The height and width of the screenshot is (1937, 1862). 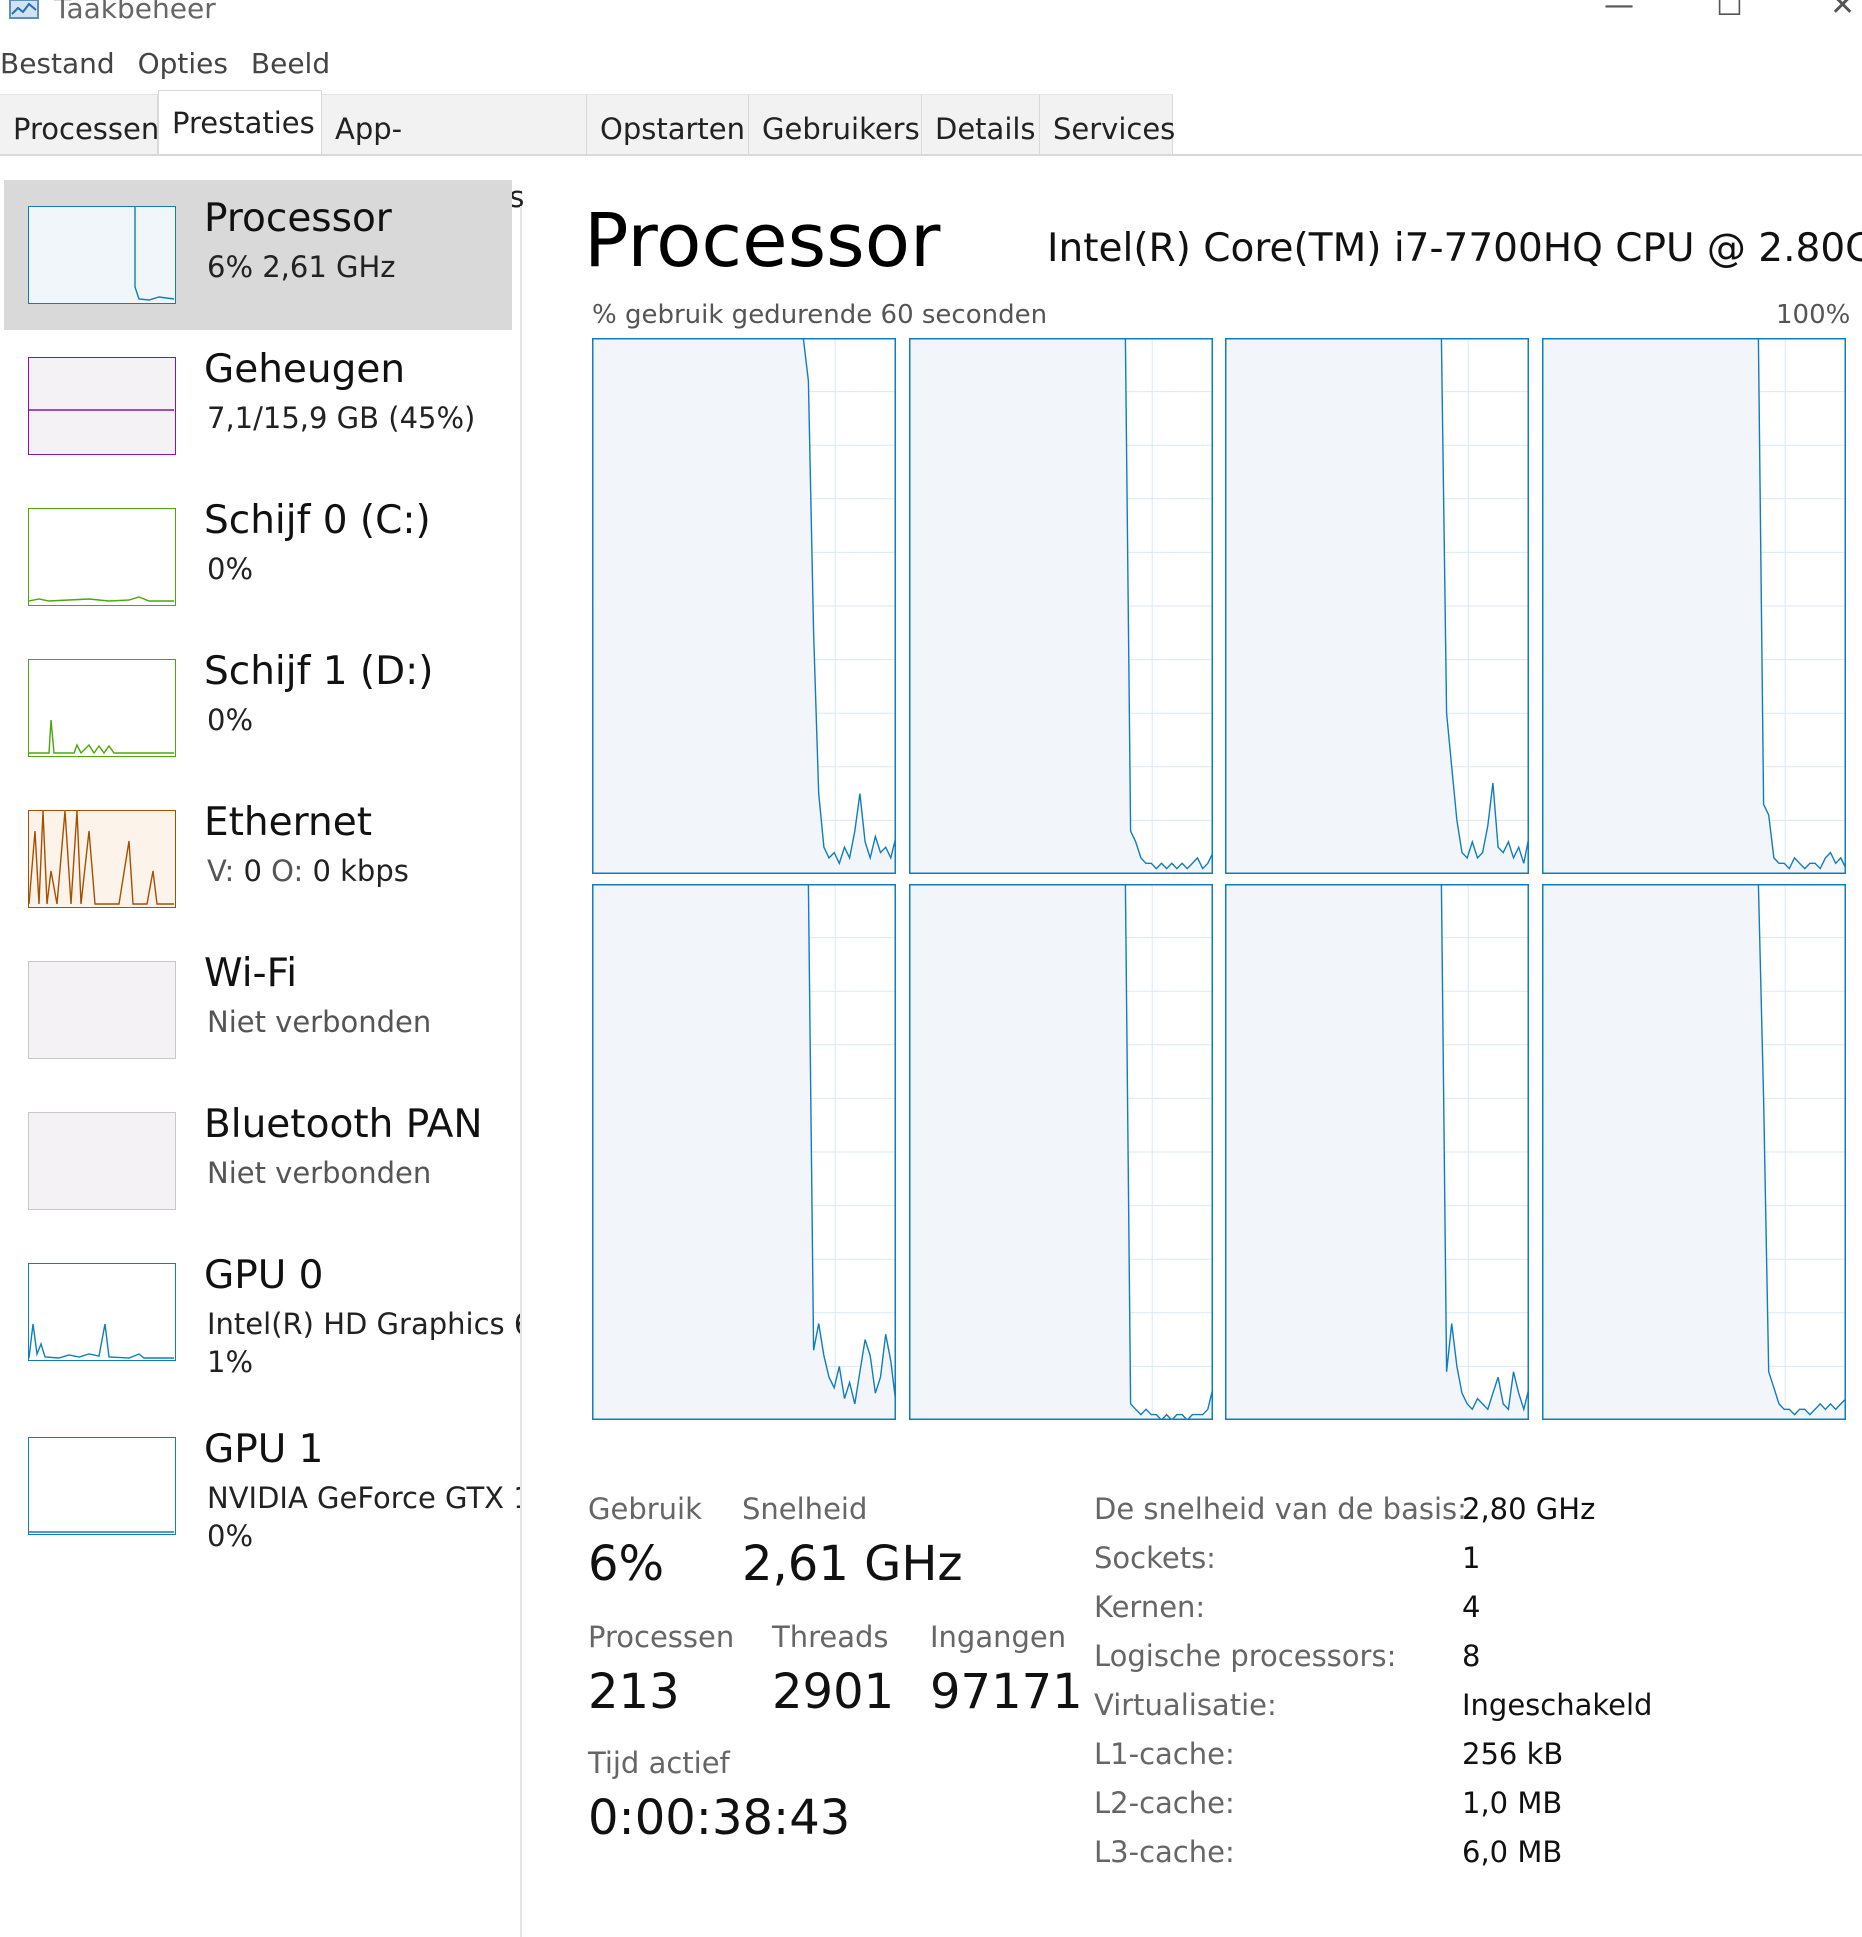 I want to click on send-value: 0, so click(x=252, y=871).